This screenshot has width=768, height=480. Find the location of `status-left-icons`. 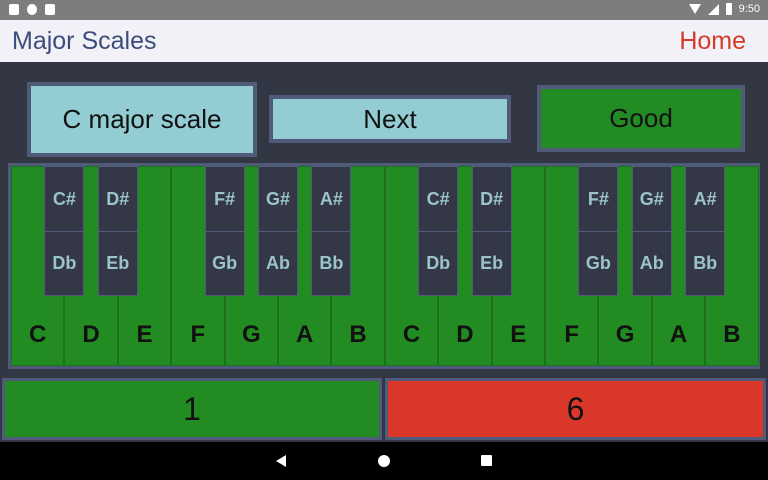

status-left-icons is located at coordinates (32, 9).